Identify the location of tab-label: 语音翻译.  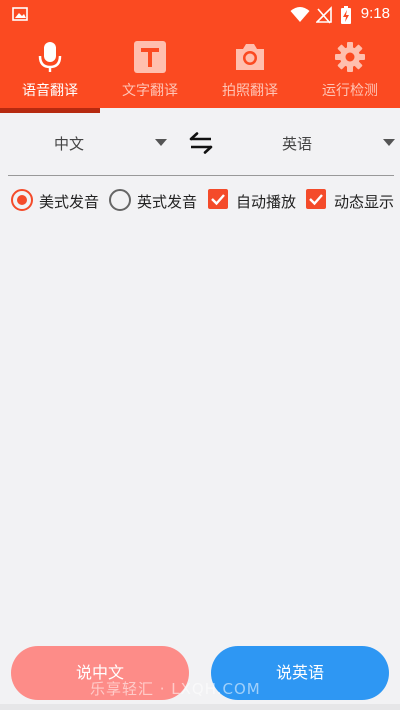
(50, 91).